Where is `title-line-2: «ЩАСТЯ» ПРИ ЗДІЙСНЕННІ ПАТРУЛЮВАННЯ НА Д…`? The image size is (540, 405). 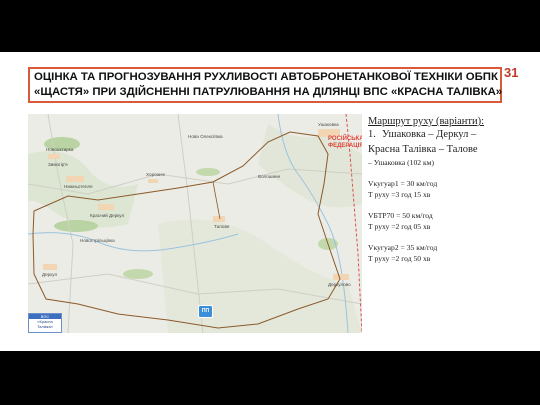 title-line-2: «ЩАСТЯ» ПРИ ЗДІЙСНЕННІ ПАТРУЛЮВАННЯ НА Д… is located at coordinates (268, 92).